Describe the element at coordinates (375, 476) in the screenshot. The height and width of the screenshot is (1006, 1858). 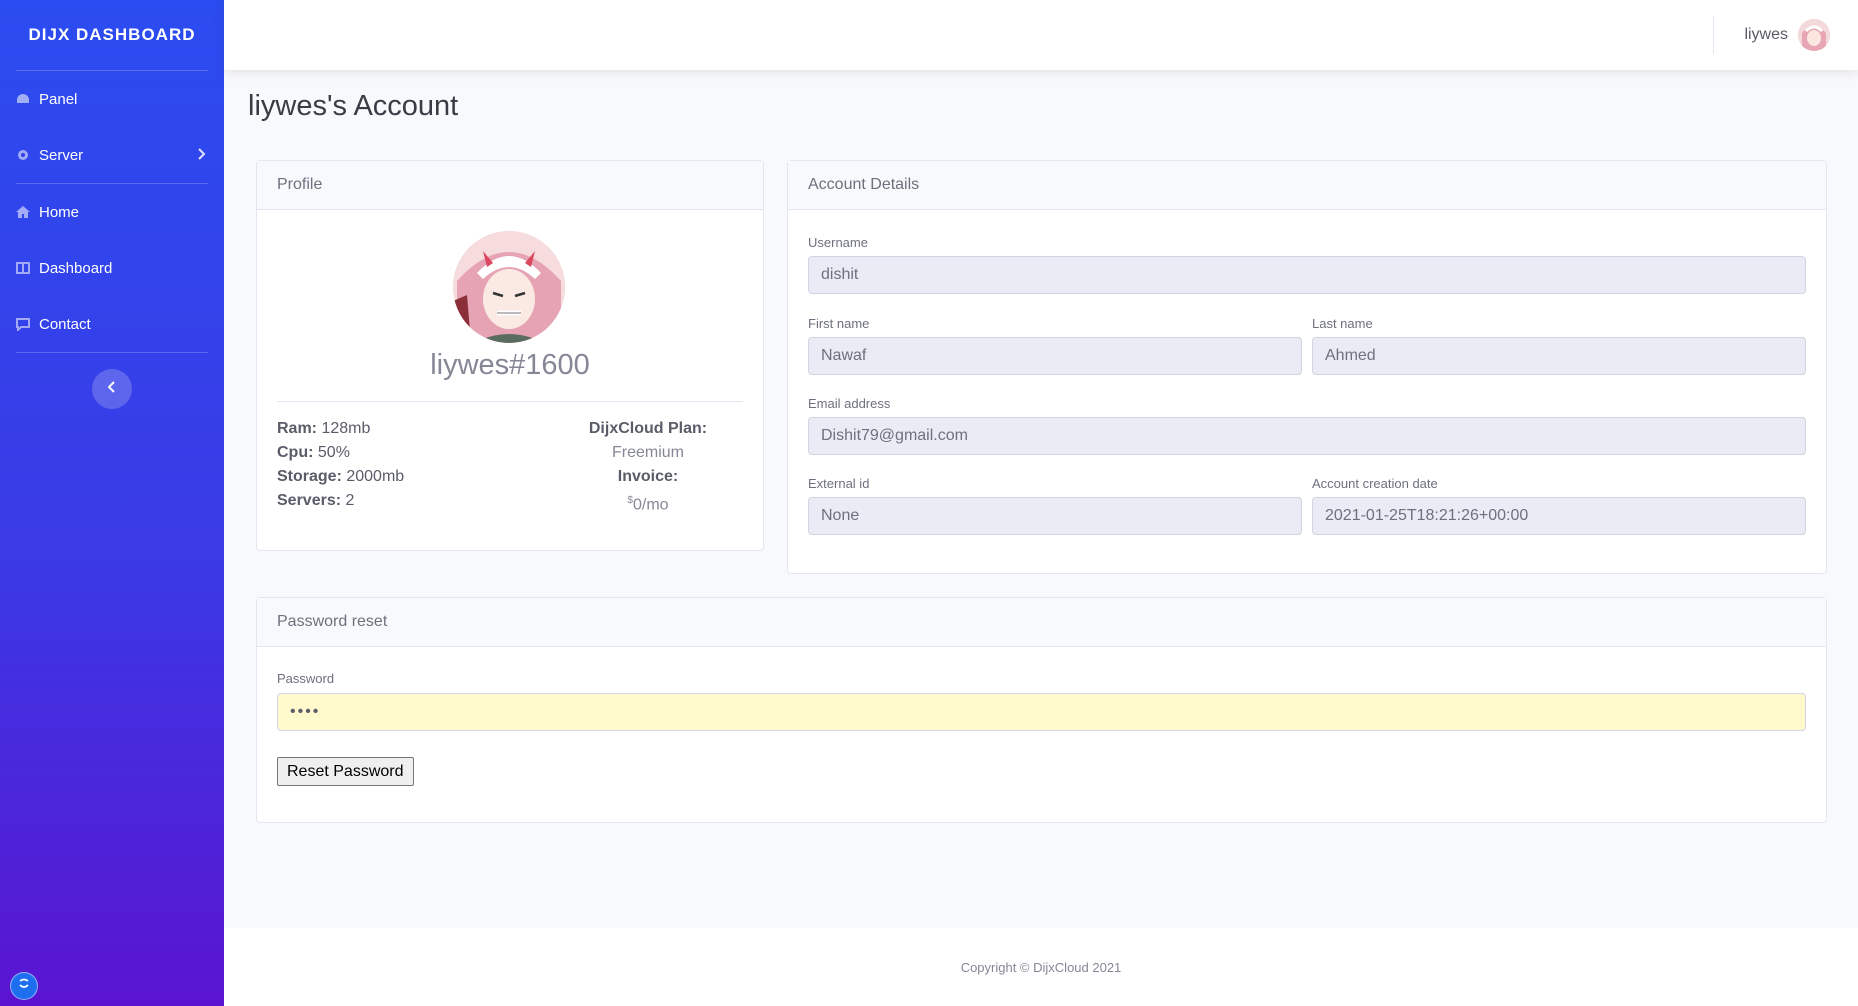
I see `stat-value: 2000mb` at that location.